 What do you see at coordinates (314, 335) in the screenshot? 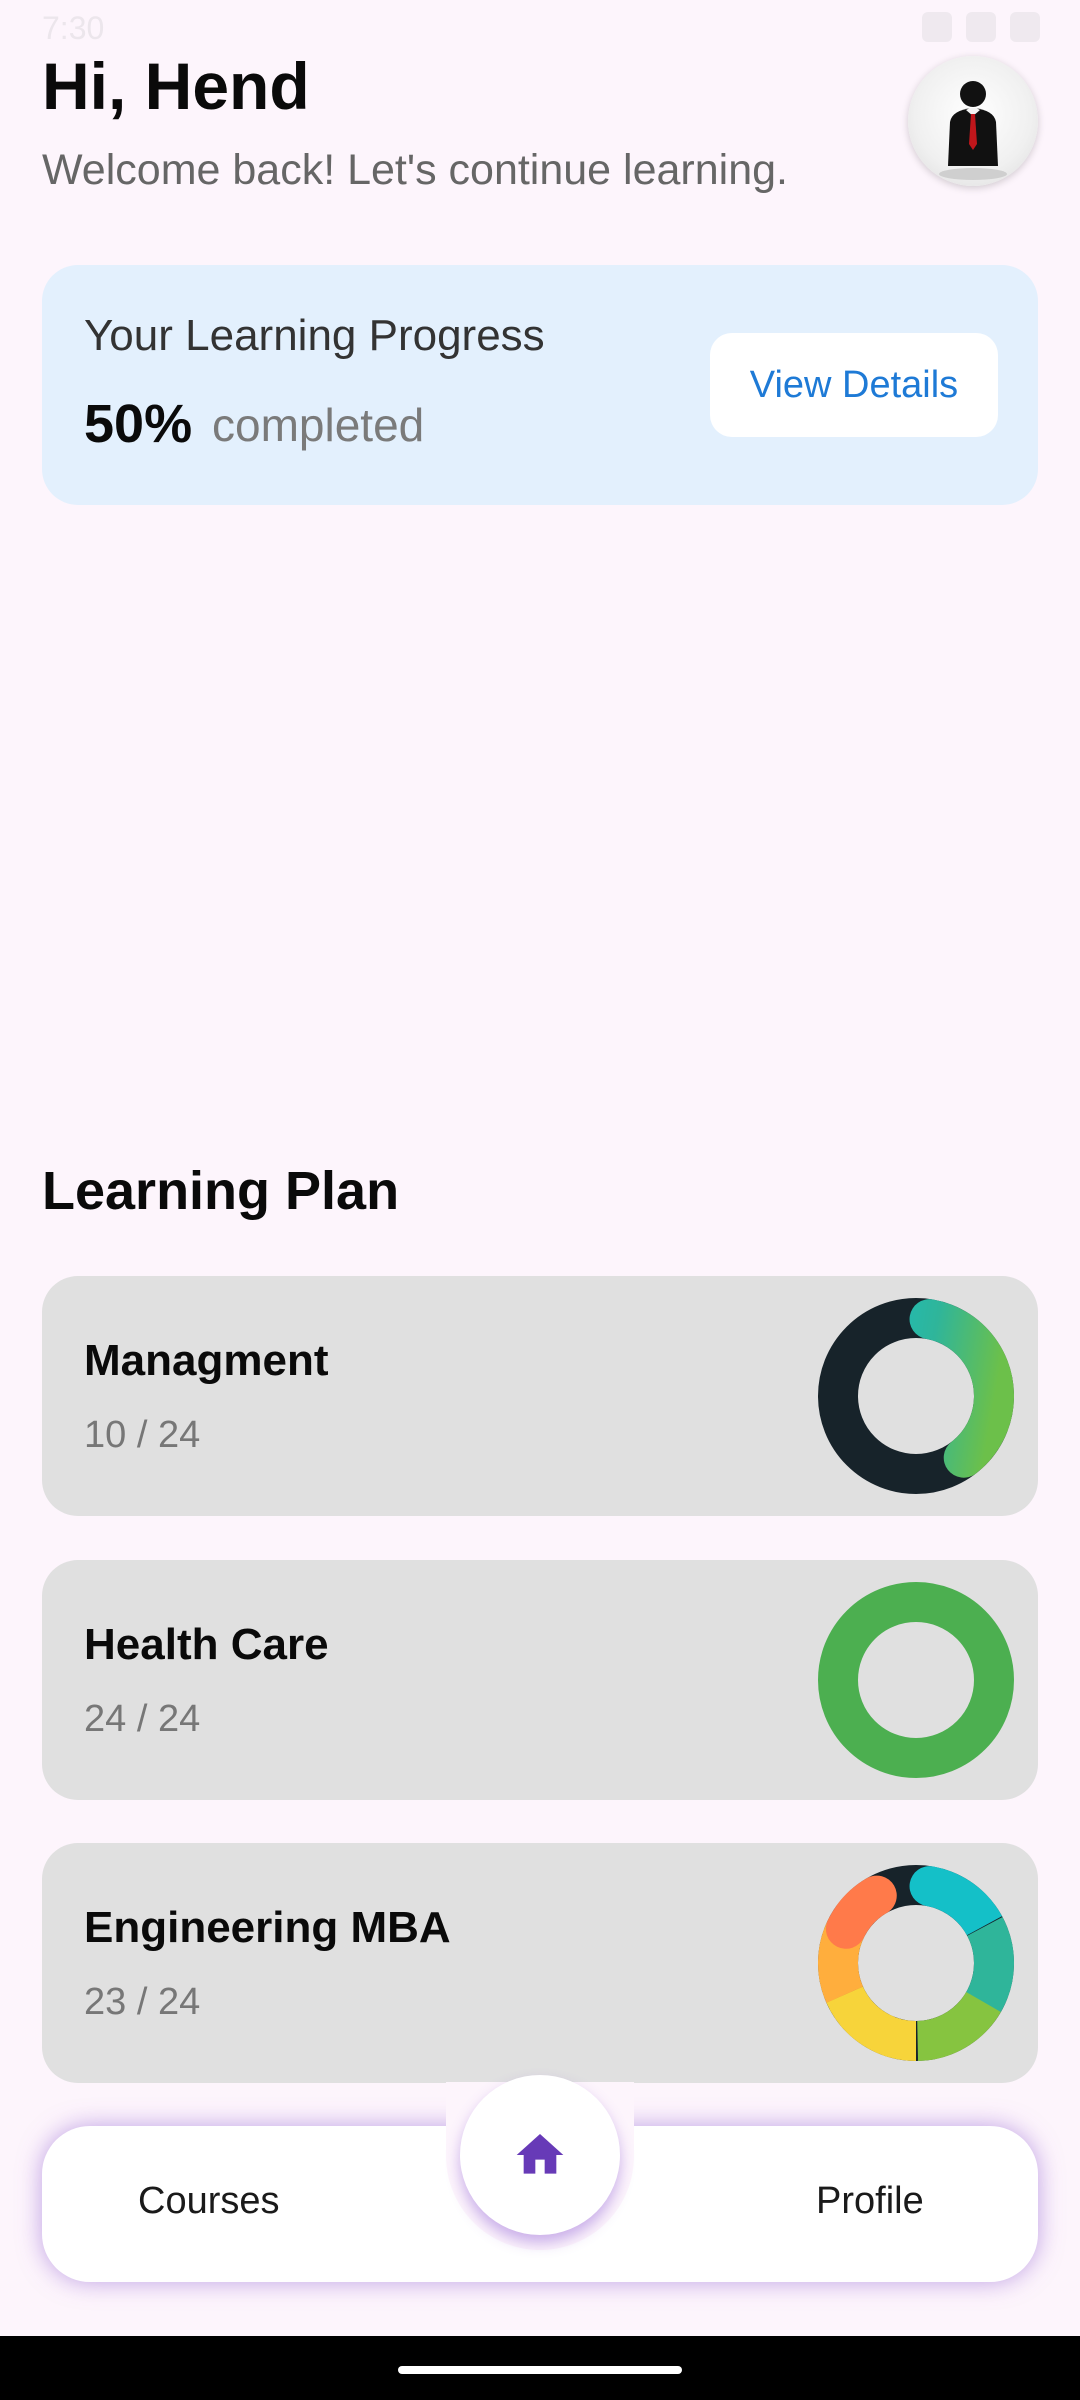
I see `progress-title: Your Learning Progress` at bounding box center [314, 335].